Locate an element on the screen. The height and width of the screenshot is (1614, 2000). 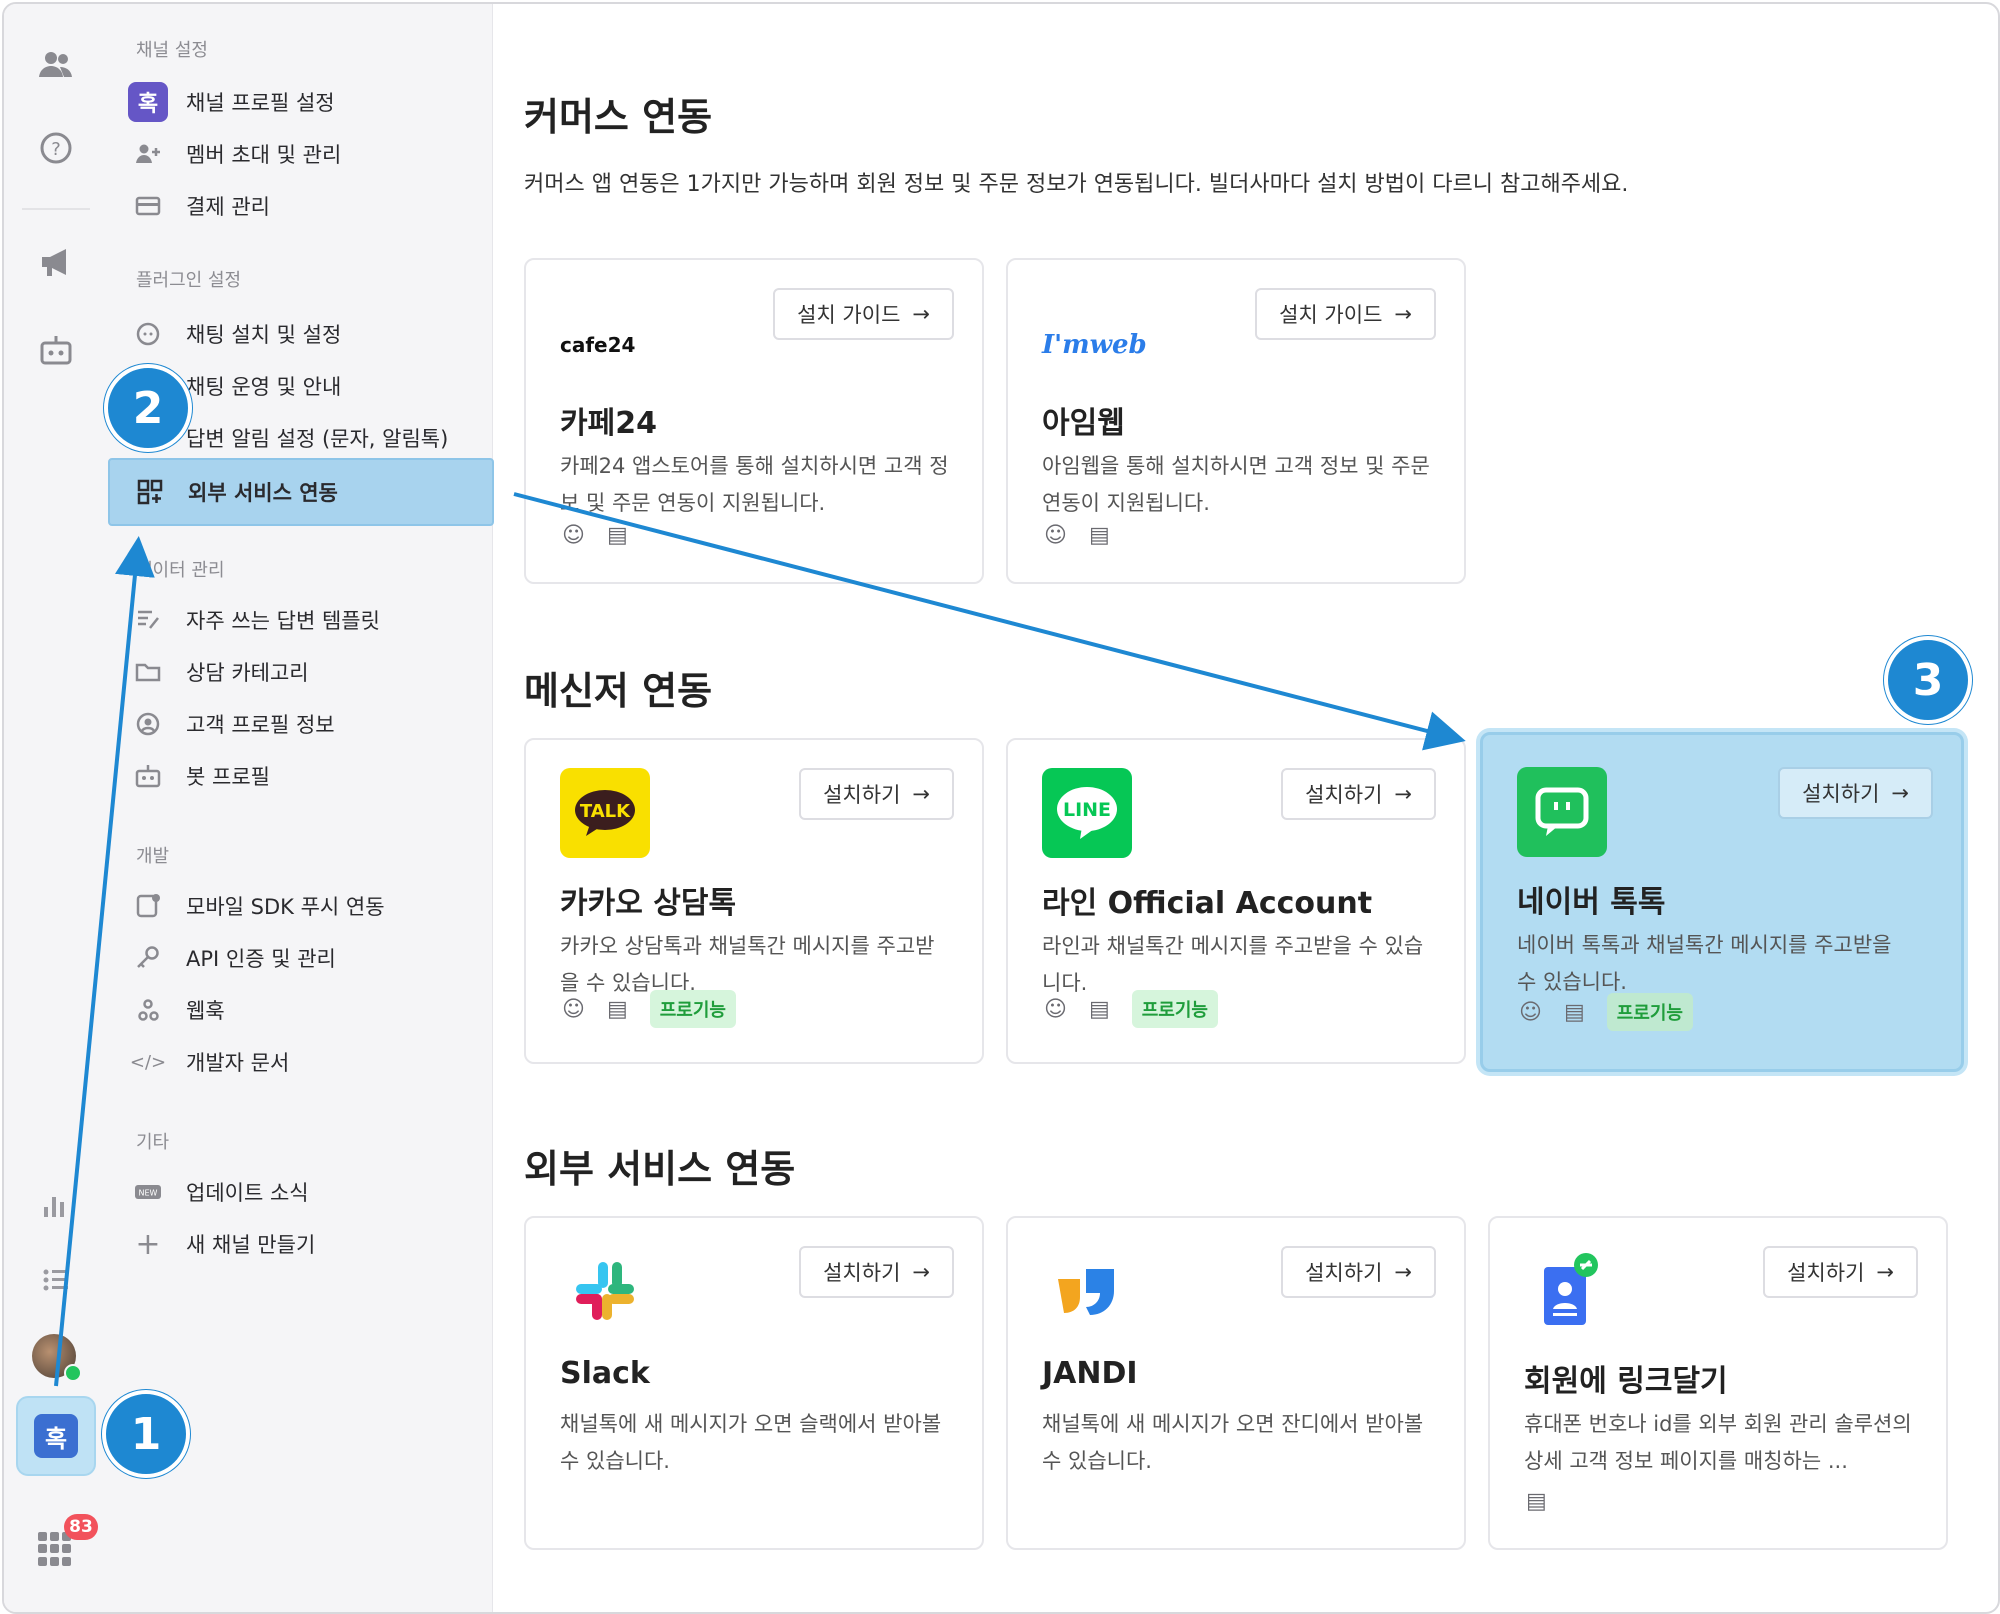
arrow-step2-to-step3 is located at coordinates (989, 621).